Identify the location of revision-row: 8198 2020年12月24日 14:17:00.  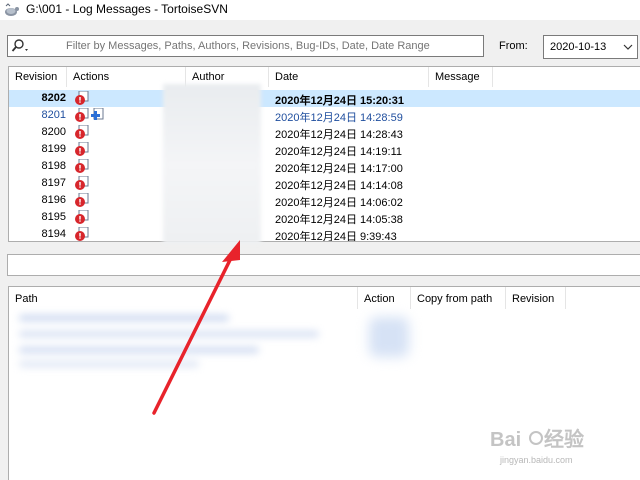
(324, 166).